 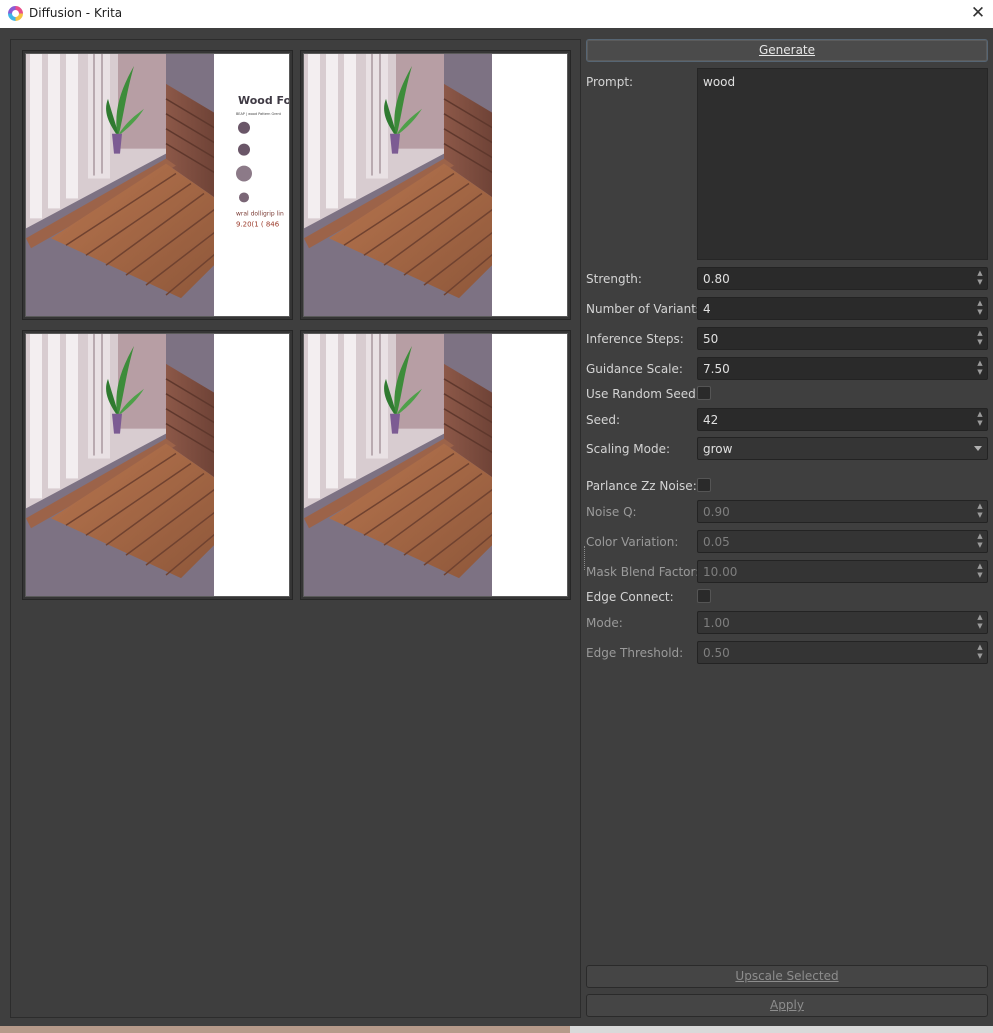 What do you see at coordinates (259, 114) in the screenshot?
I see `svg-text: BEAP | wood Pattern Grent` at bounding box center [259, 114].